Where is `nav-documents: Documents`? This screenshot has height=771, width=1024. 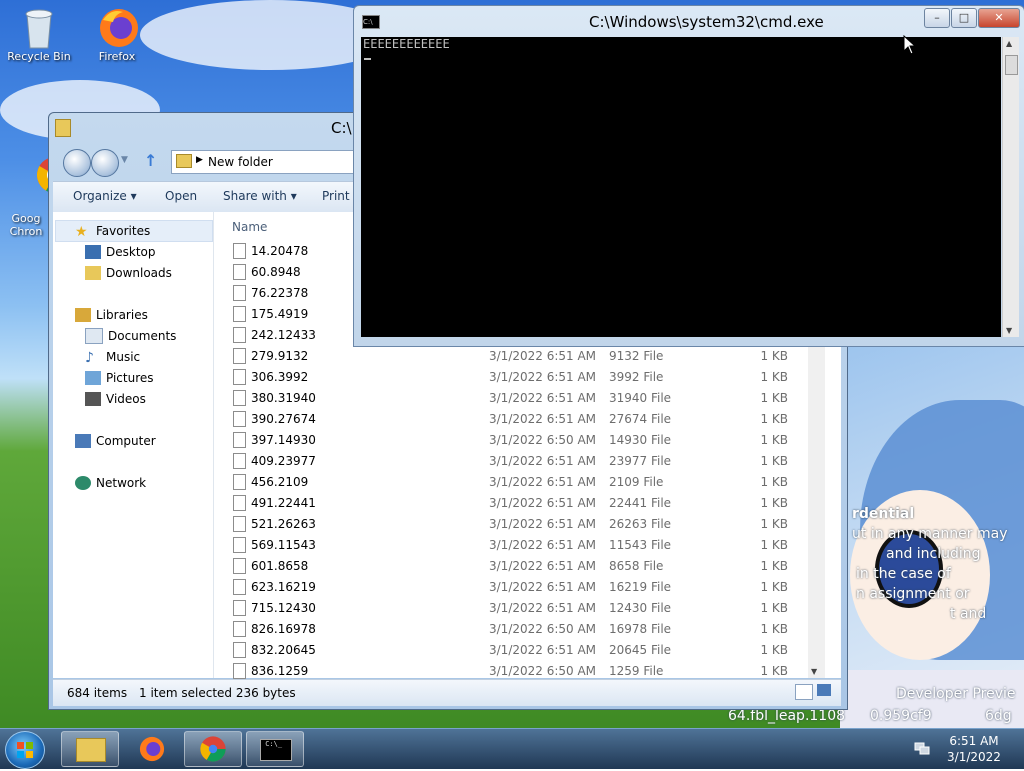
nav-documents: Documents is located at coordinates (130, 336).